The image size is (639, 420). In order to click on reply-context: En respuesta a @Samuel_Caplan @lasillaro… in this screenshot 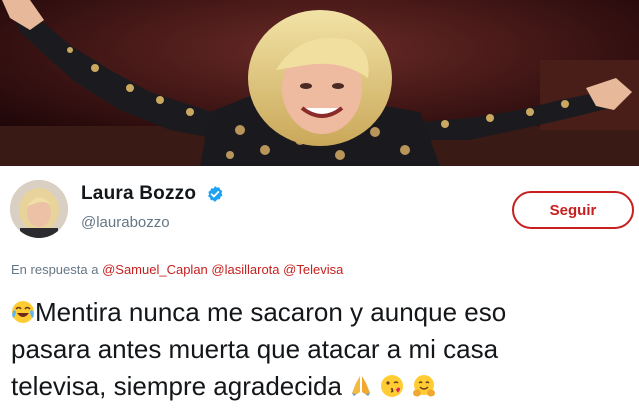, I will do `click(177, 269)`.